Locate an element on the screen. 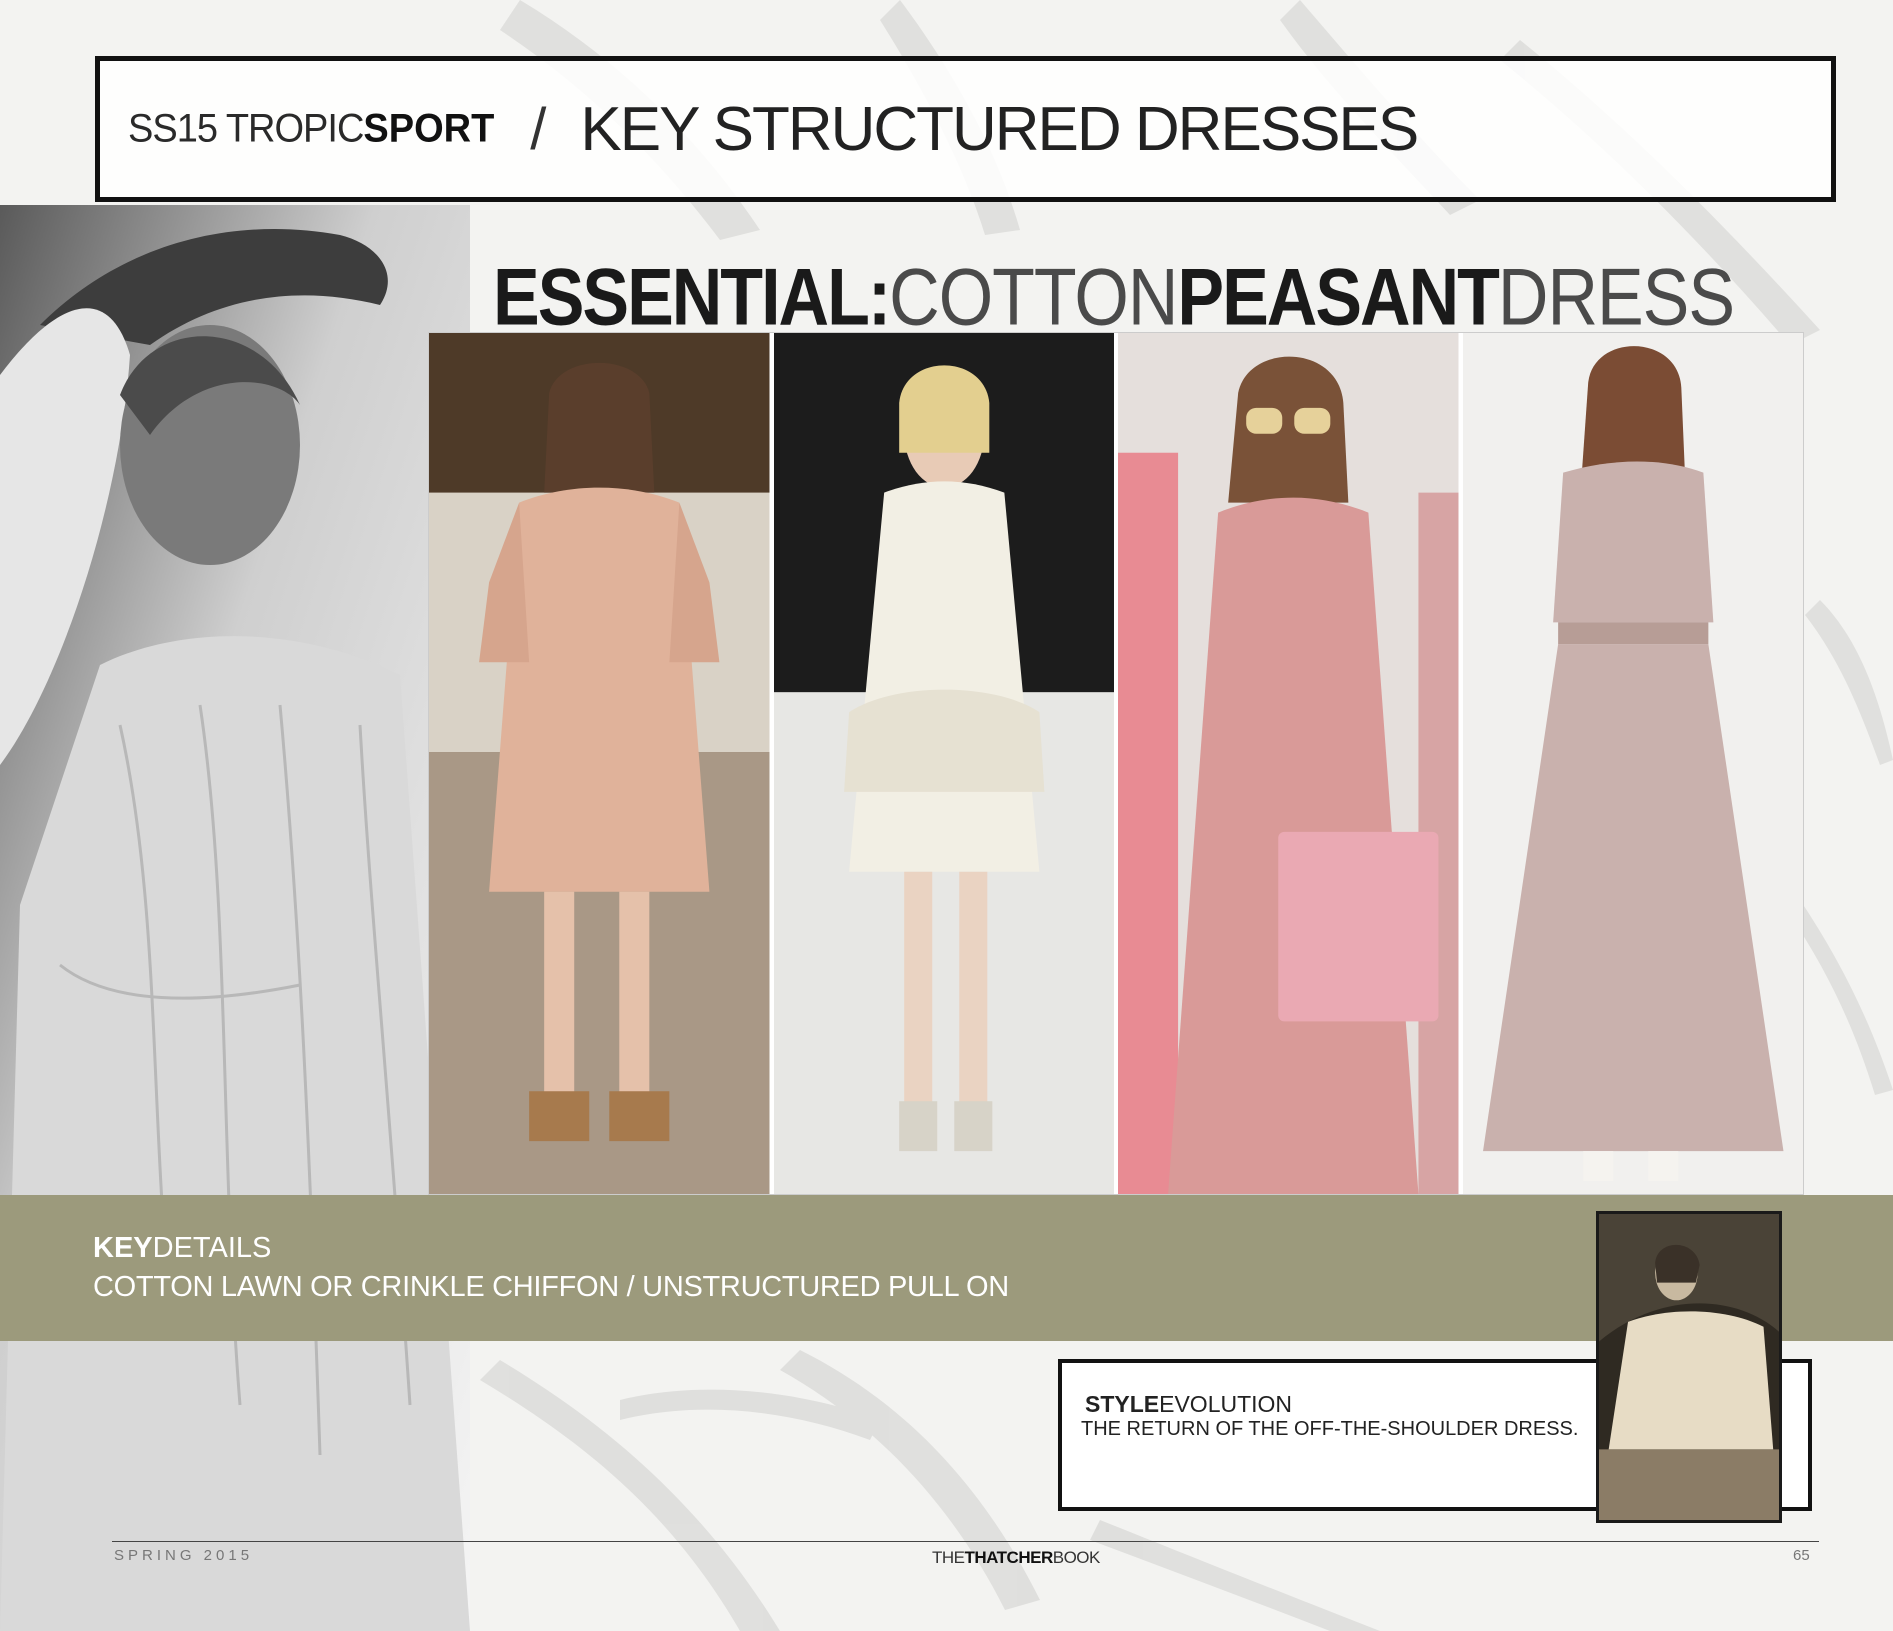 This screenshot has height=1631, width=1893. key-details-heading: KEYDETAILS is located at coordinates (551, 1248).